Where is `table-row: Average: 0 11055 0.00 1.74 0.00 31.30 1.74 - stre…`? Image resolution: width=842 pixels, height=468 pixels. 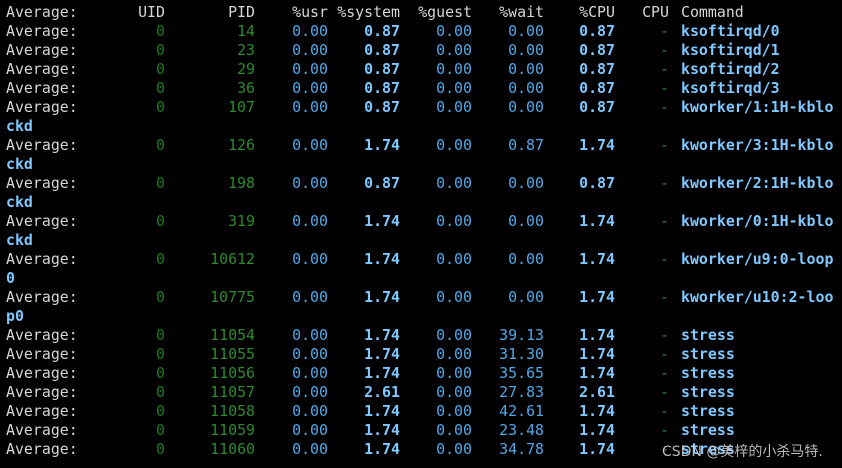
table-row: Average: 0 11055 0.00 1.74 0.00 31.30 1.74 - stre… is located at coordinates (424, 354).